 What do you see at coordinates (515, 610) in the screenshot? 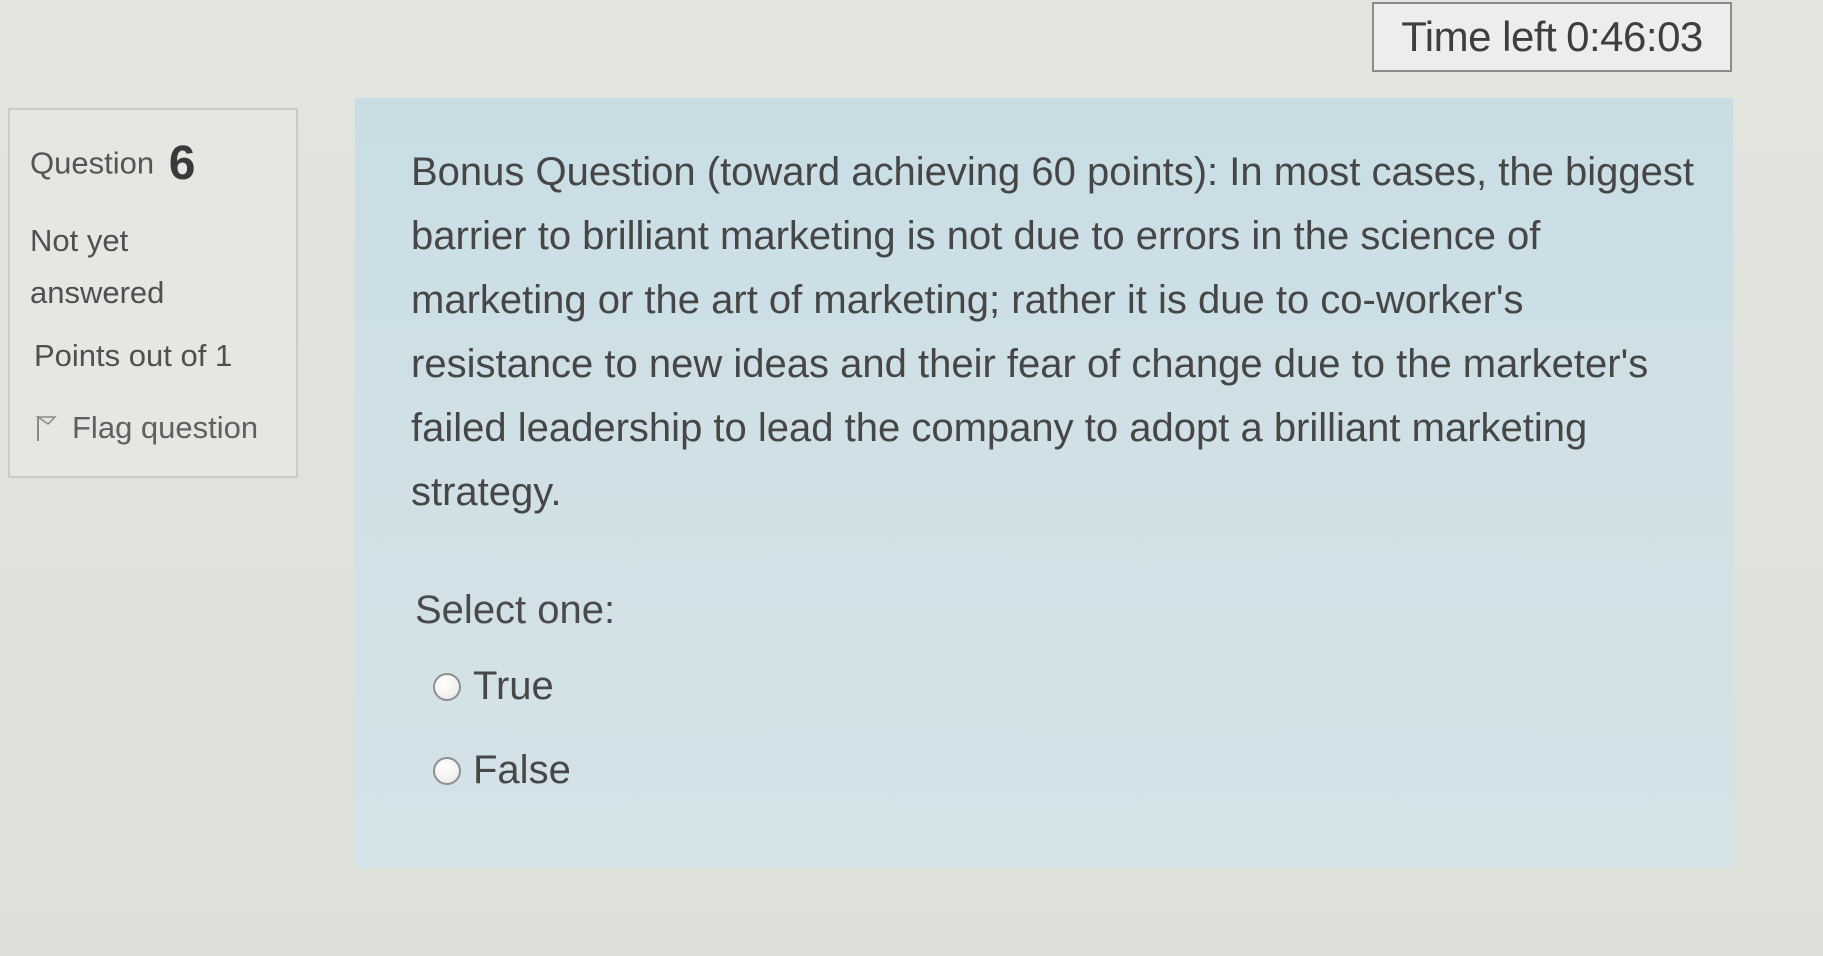
I see `answer-prompt: Select one:` at bounding box center [515, 610].